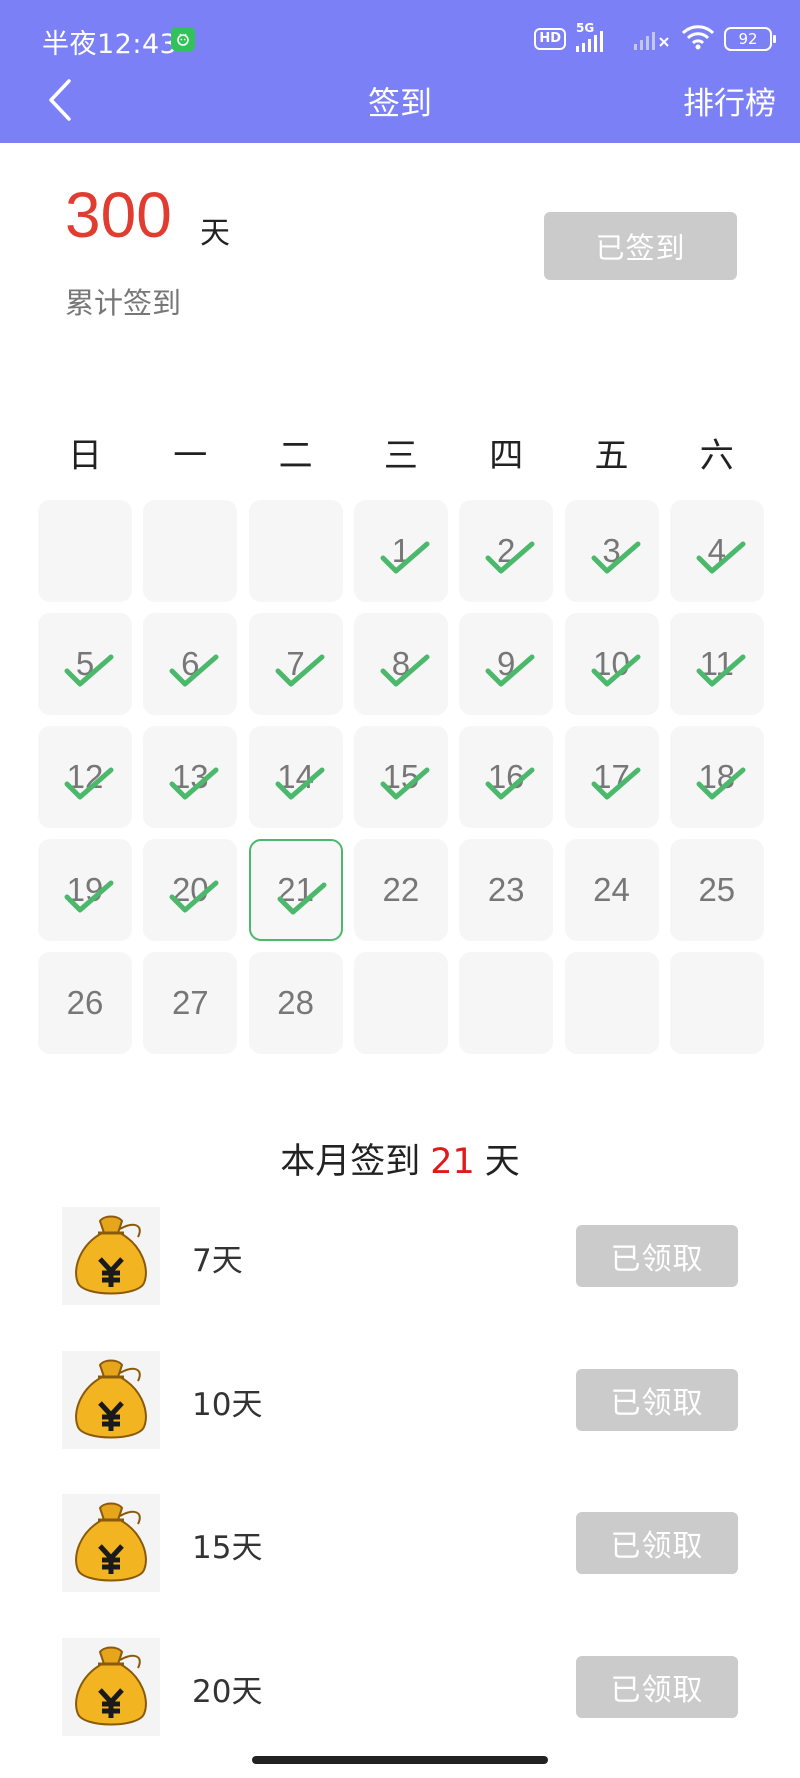 The width and height of the screenshot is (800, 1778). I want to click on calendar-day: 10, so click(611, 664).